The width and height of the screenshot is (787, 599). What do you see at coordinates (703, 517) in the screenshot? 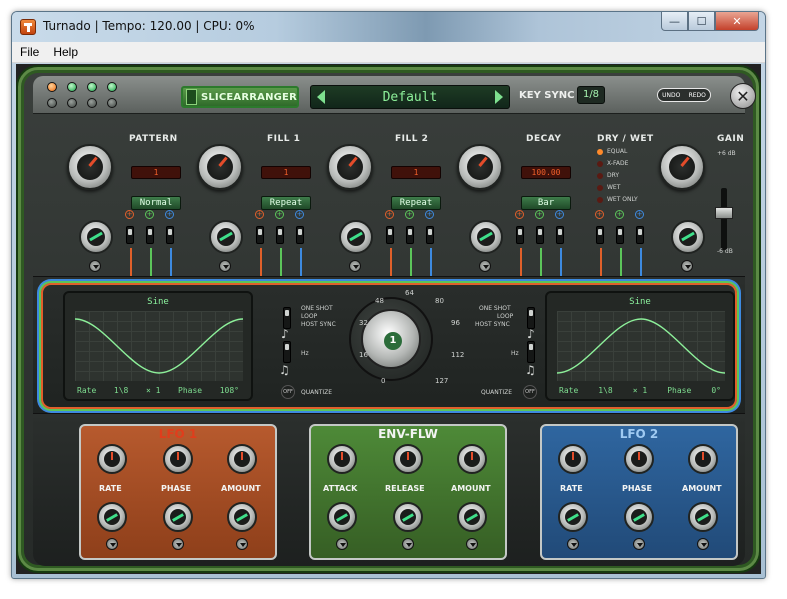
I see `lfo2-amount-depth-knob` at bounding box center [703, 517].